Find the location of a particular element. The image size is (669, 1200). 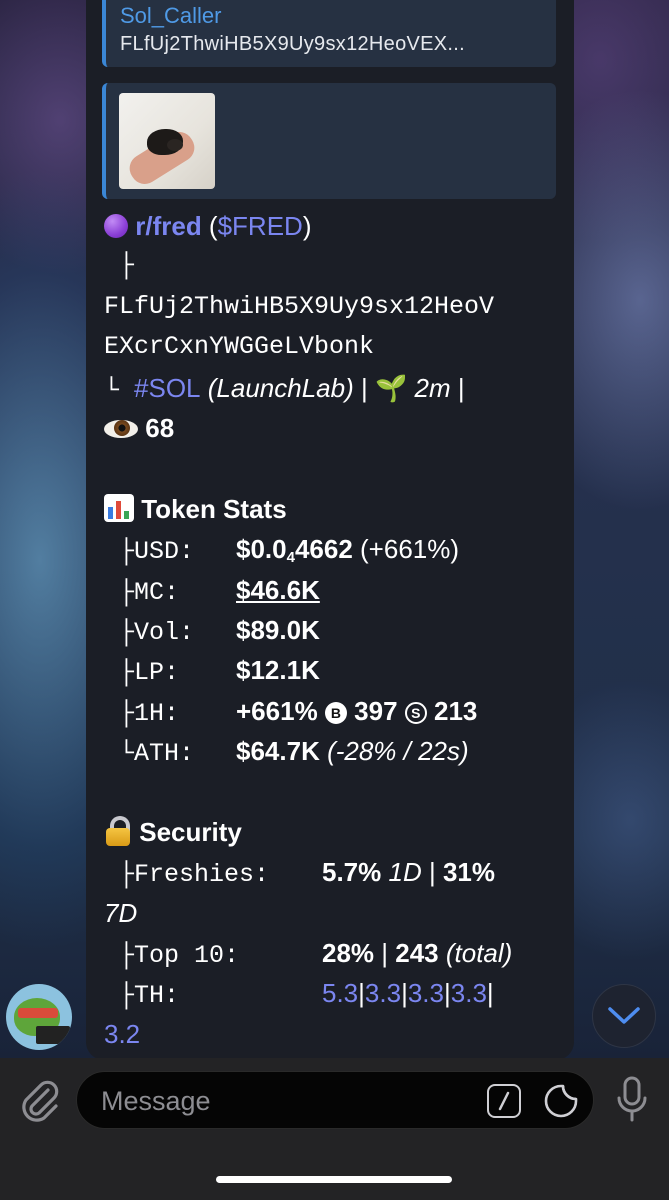

period-label: 1D is located at coordinates (401, 872).